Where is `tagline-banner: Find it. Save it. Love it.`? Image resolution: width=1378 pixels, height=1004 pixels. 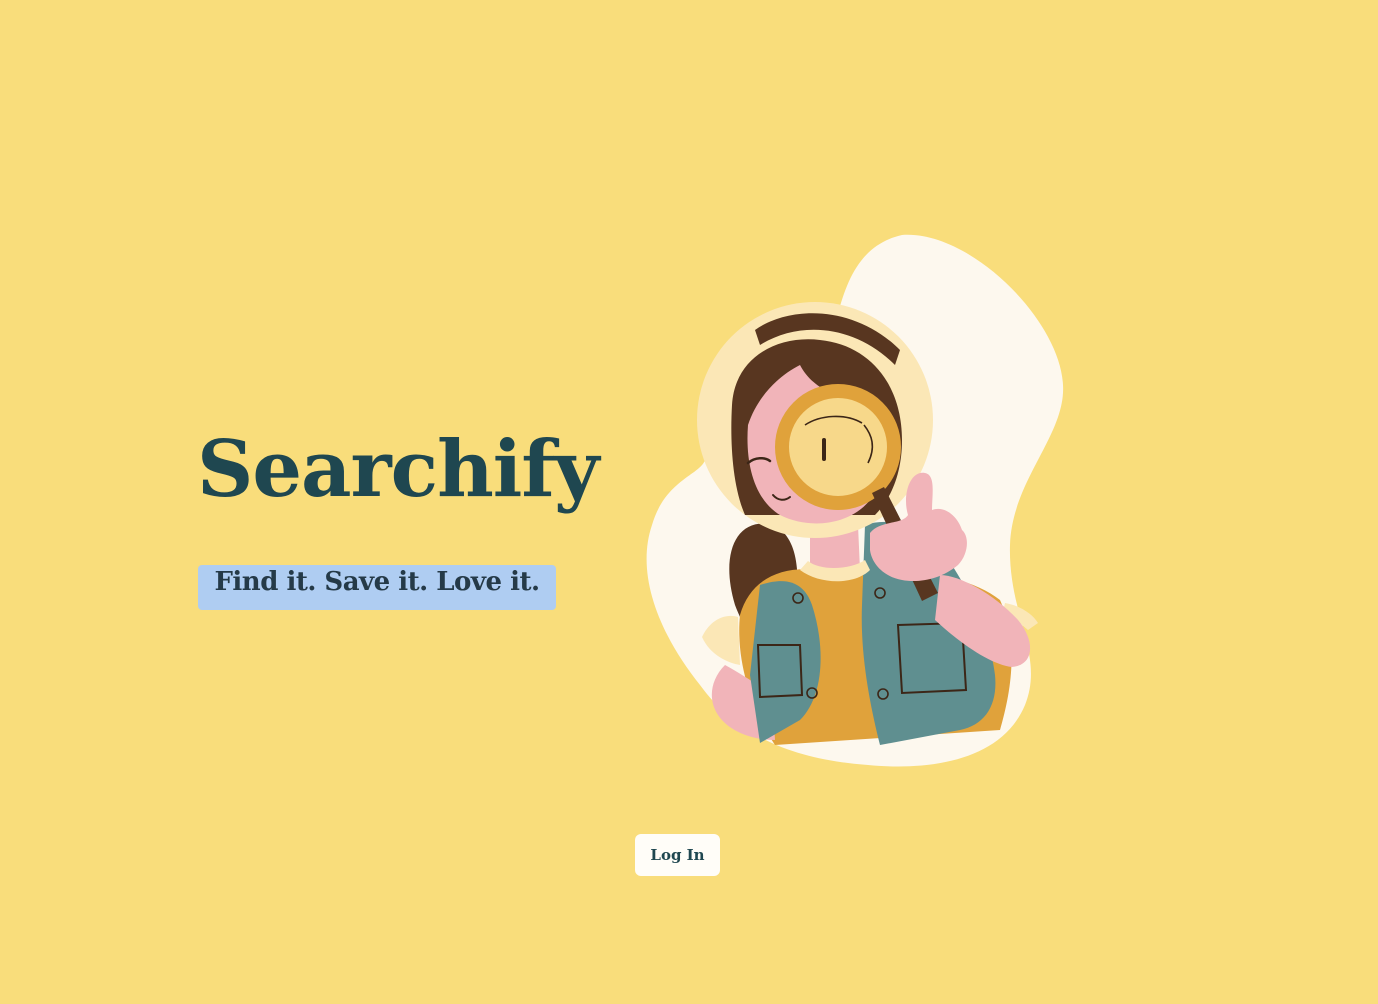 tagline-banner: Find it. Save it. Love it. is located at coordinates (377, 587).